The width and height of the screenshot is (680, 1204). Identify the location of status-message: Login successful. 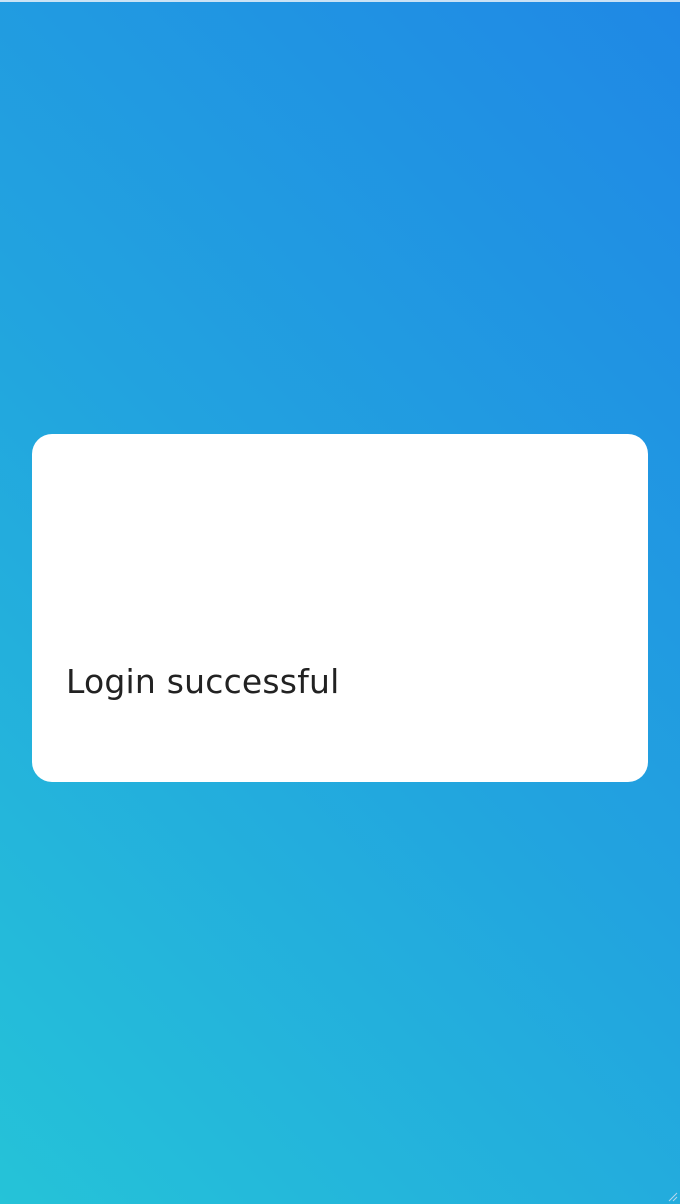
(203, 681).